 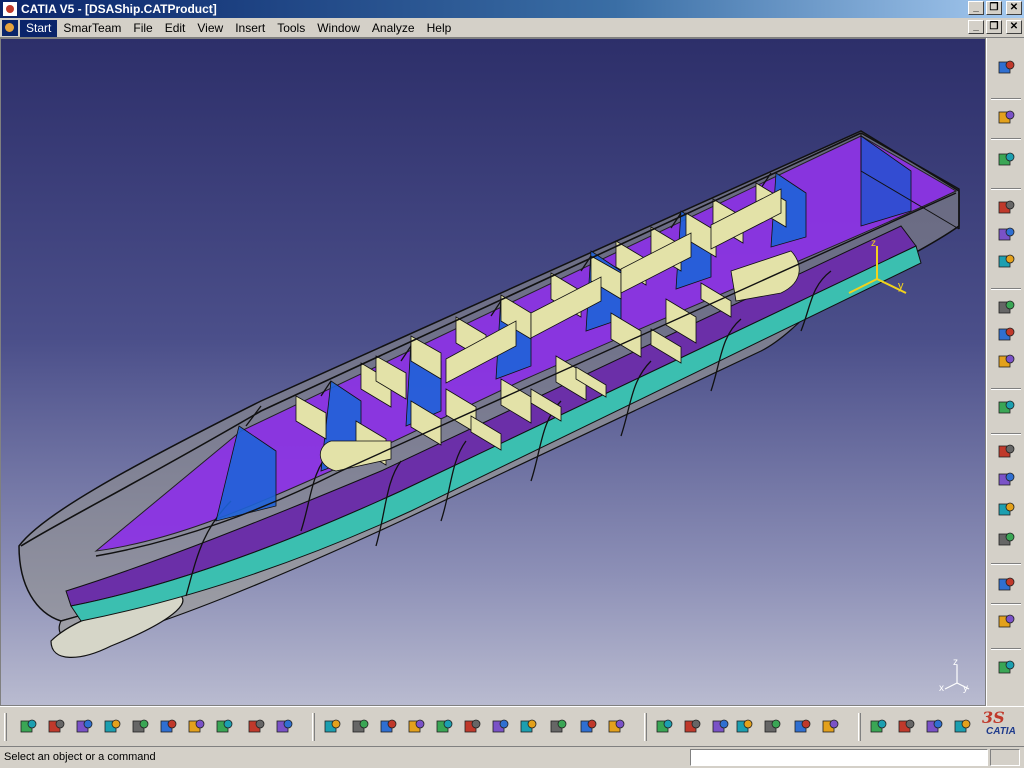 What do you see at coordinates (1014, 8) in the screenshot?
I see `close-button: ✕` at bounding box center [1014, 8].